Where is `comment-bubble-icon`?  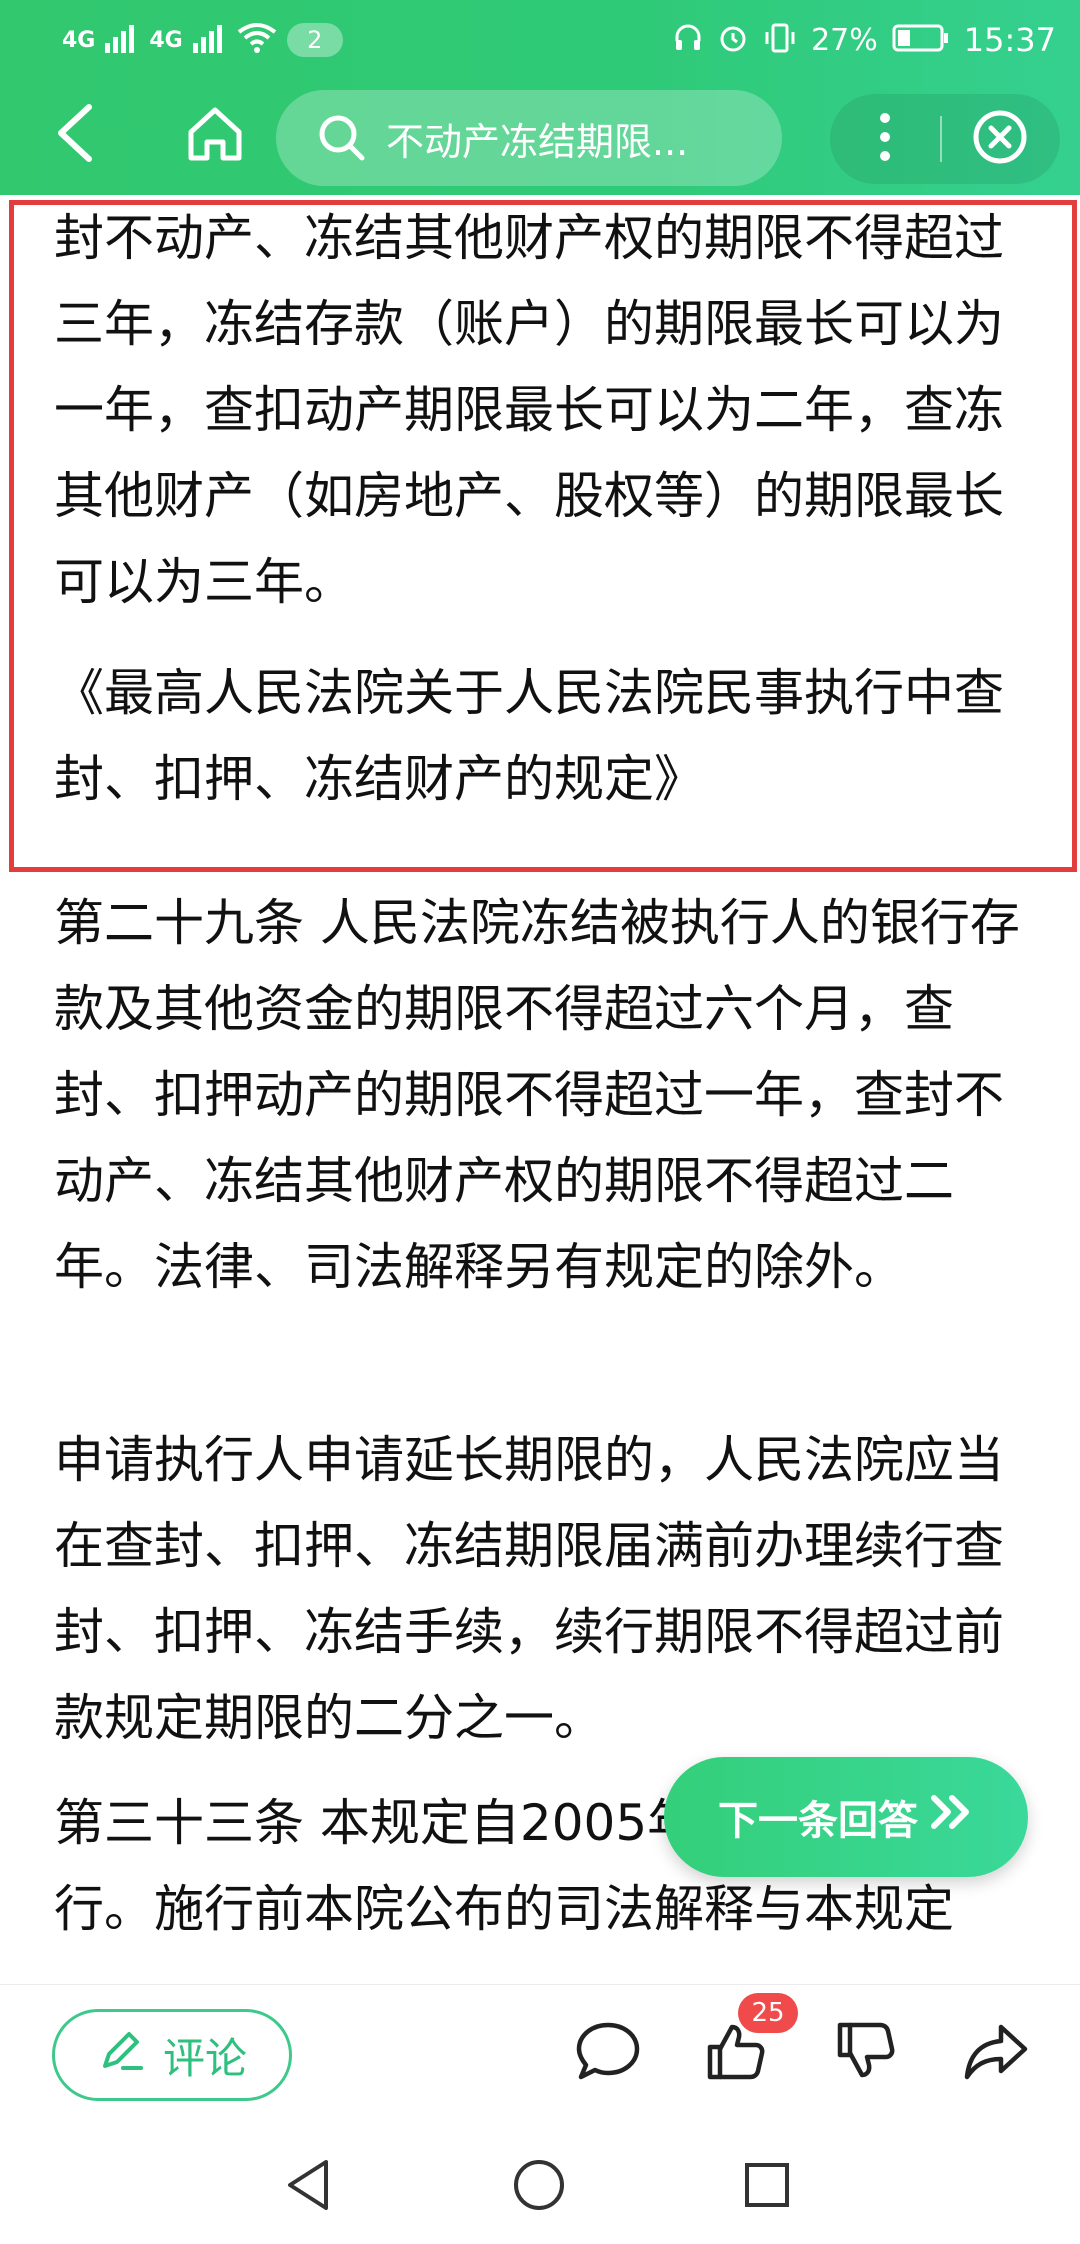 comment-bubble-icon is located at coordinates (608, 2053).